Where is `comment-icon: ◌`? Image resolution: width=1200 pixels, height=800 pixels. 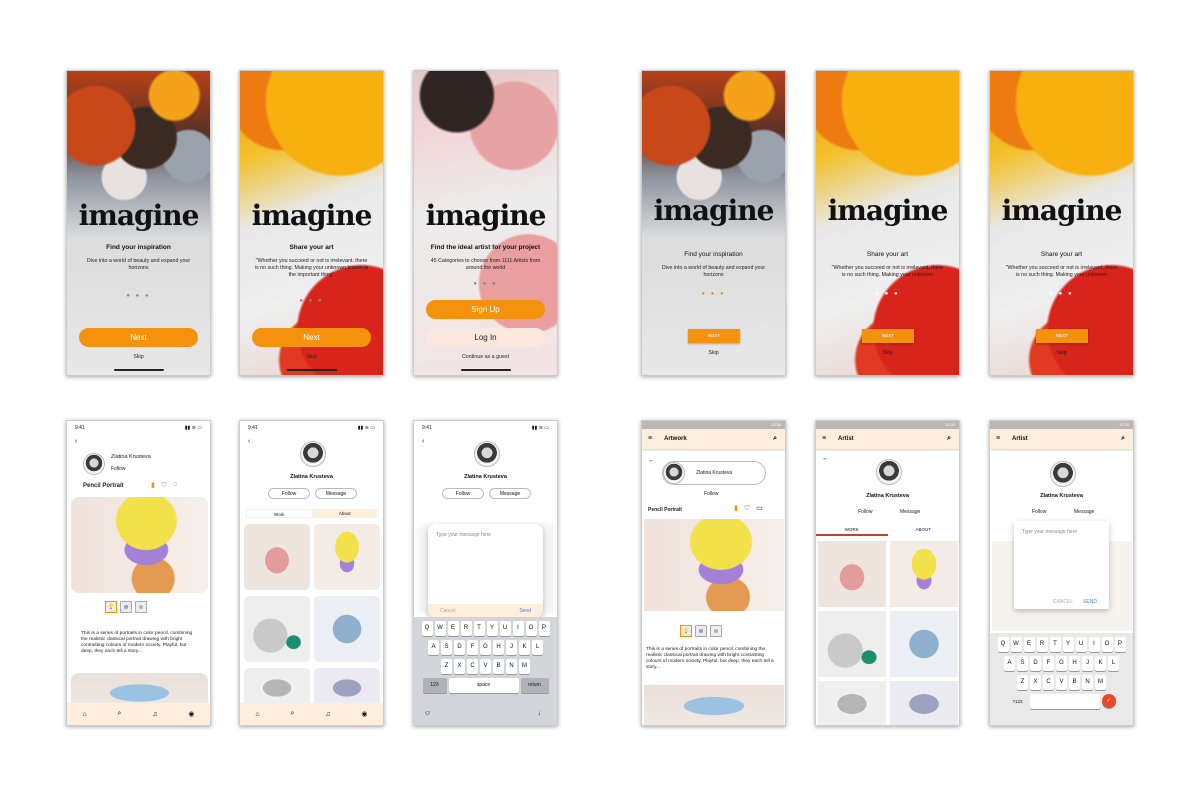
comment-icon: ◌ is located at coordinates (175, 485).